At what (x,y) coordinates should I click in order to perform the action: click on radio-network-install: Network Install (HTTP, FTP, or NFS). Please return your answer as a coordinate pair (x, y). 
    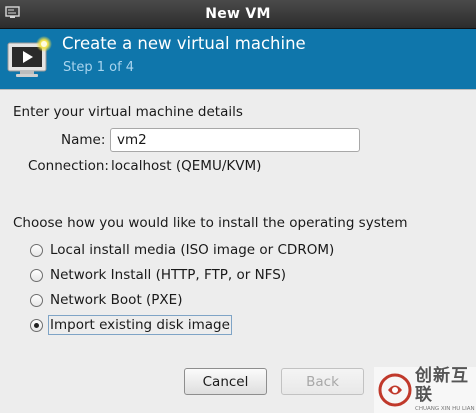
    Looking at the image, I should click on (158, 275).